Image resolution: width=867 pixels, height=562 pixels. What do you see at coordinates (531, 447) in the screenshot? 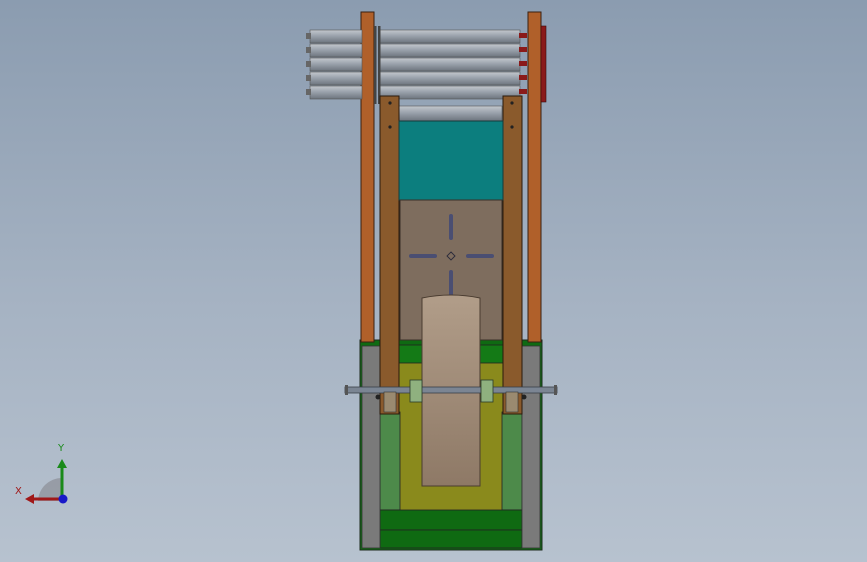
I see `right-side-column` at bounding box center [531, 447].